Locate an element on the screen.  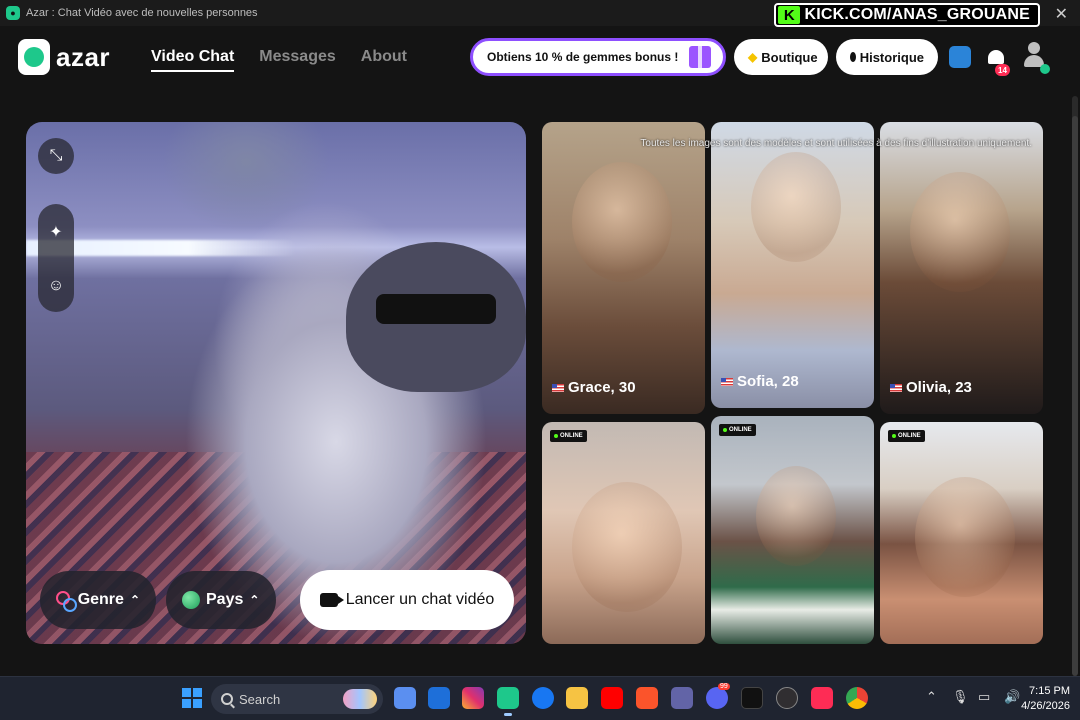
kick-logo-icon: K is located at coordinates (789, 15).